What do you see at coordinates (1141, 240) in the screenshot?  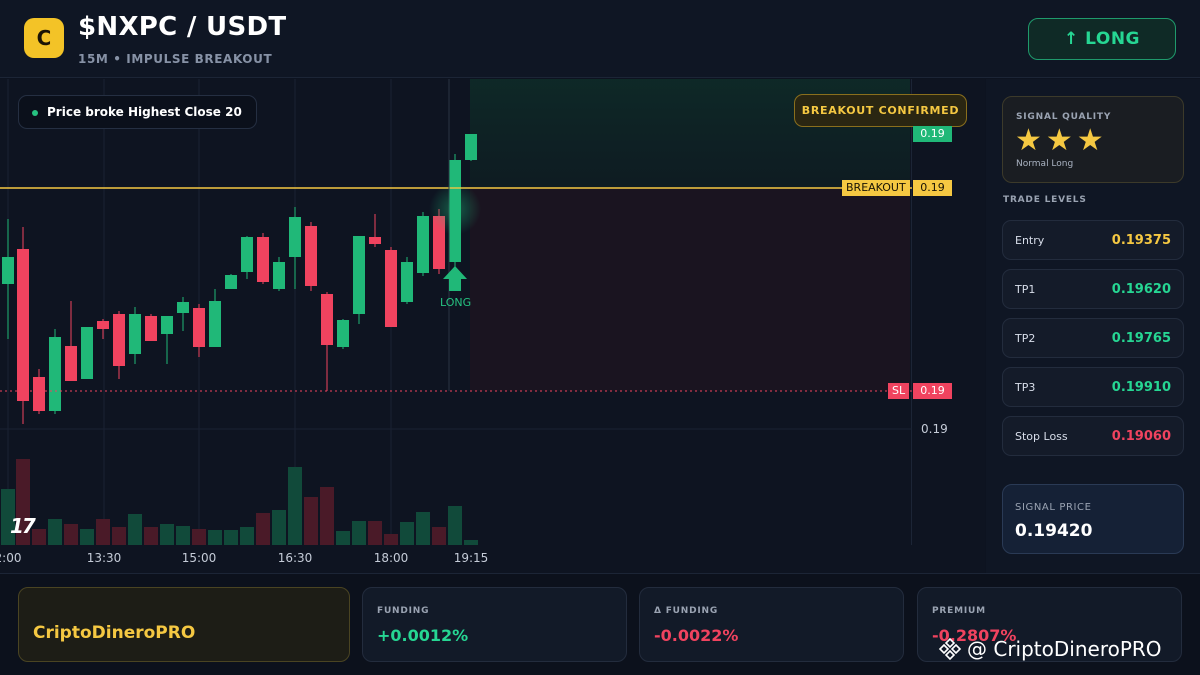 I see `level-value: 0.19375` at bounding box center [1141, 240].